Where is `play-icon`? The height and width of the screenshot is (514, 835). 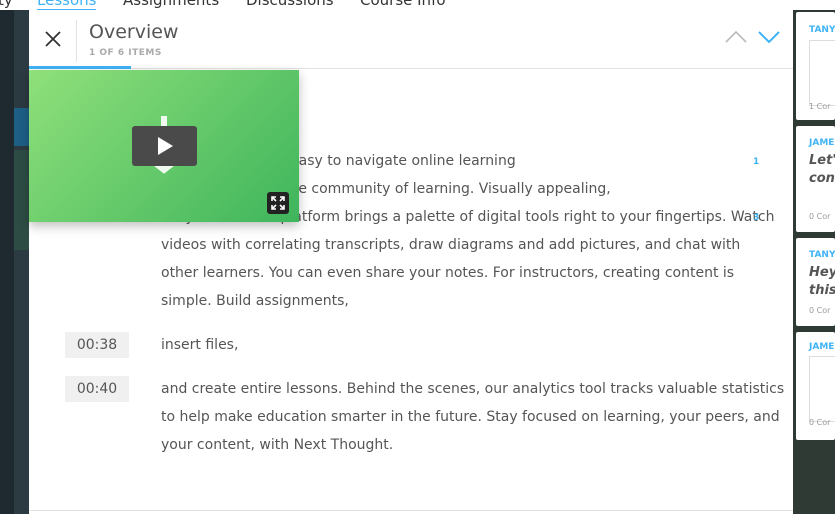 play-icon is located at coordinates (165, 146).